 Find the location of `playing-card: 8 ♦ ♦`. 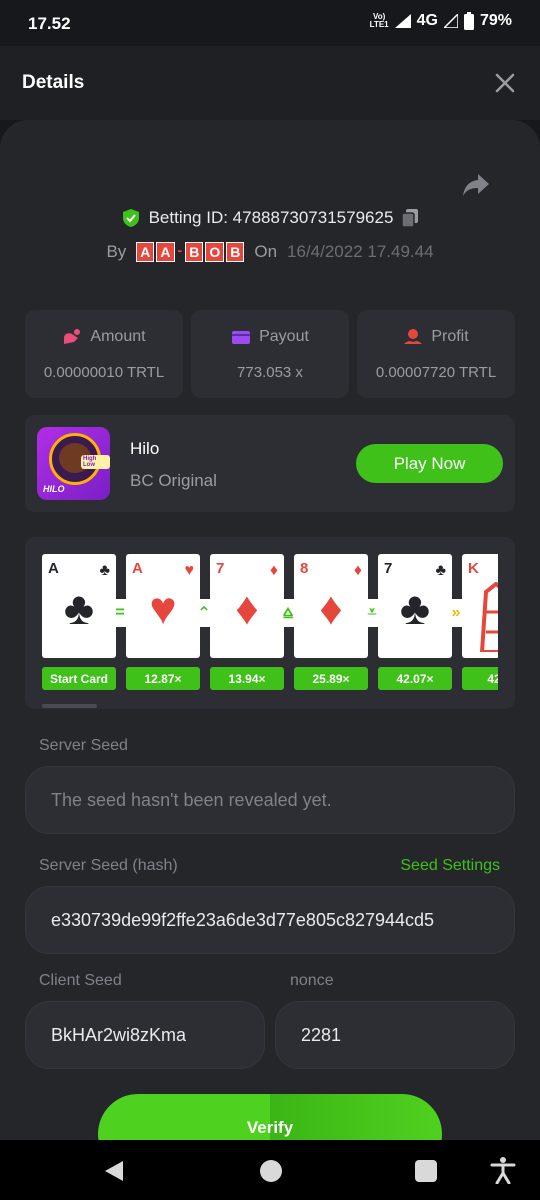

playing-card: 8 ♦ ♦ is located at coordinates (331, 606).